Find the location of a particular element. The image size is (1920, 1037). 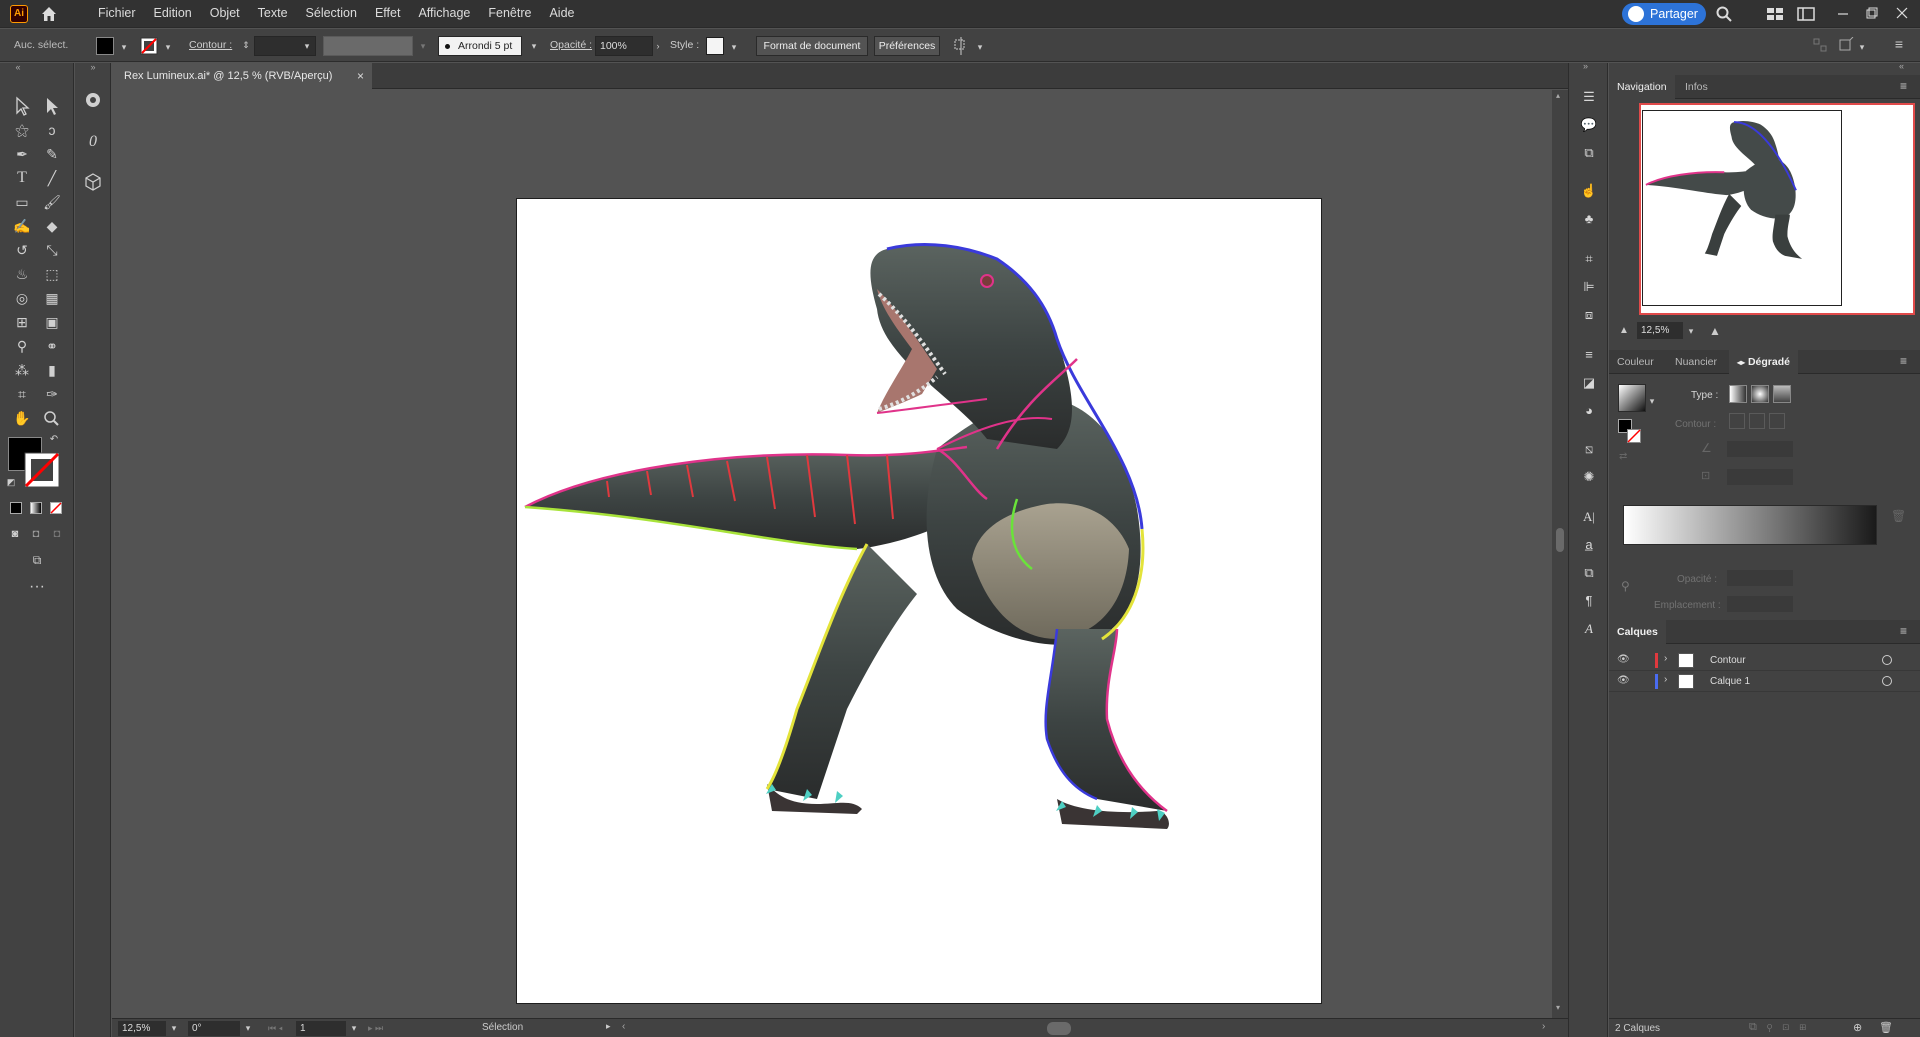

layer-visibility-eye-icon: 👁 is located at coordinates (1623, 659).